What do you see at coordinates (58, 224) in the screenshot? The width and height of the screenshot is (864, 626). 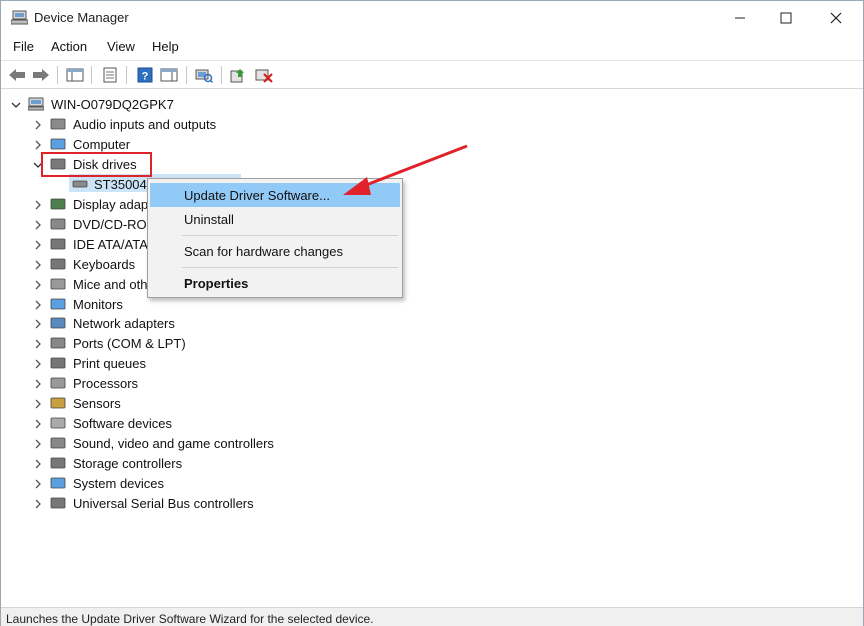 I see `dvd-drive-icon` at bounding box center [58, 224].